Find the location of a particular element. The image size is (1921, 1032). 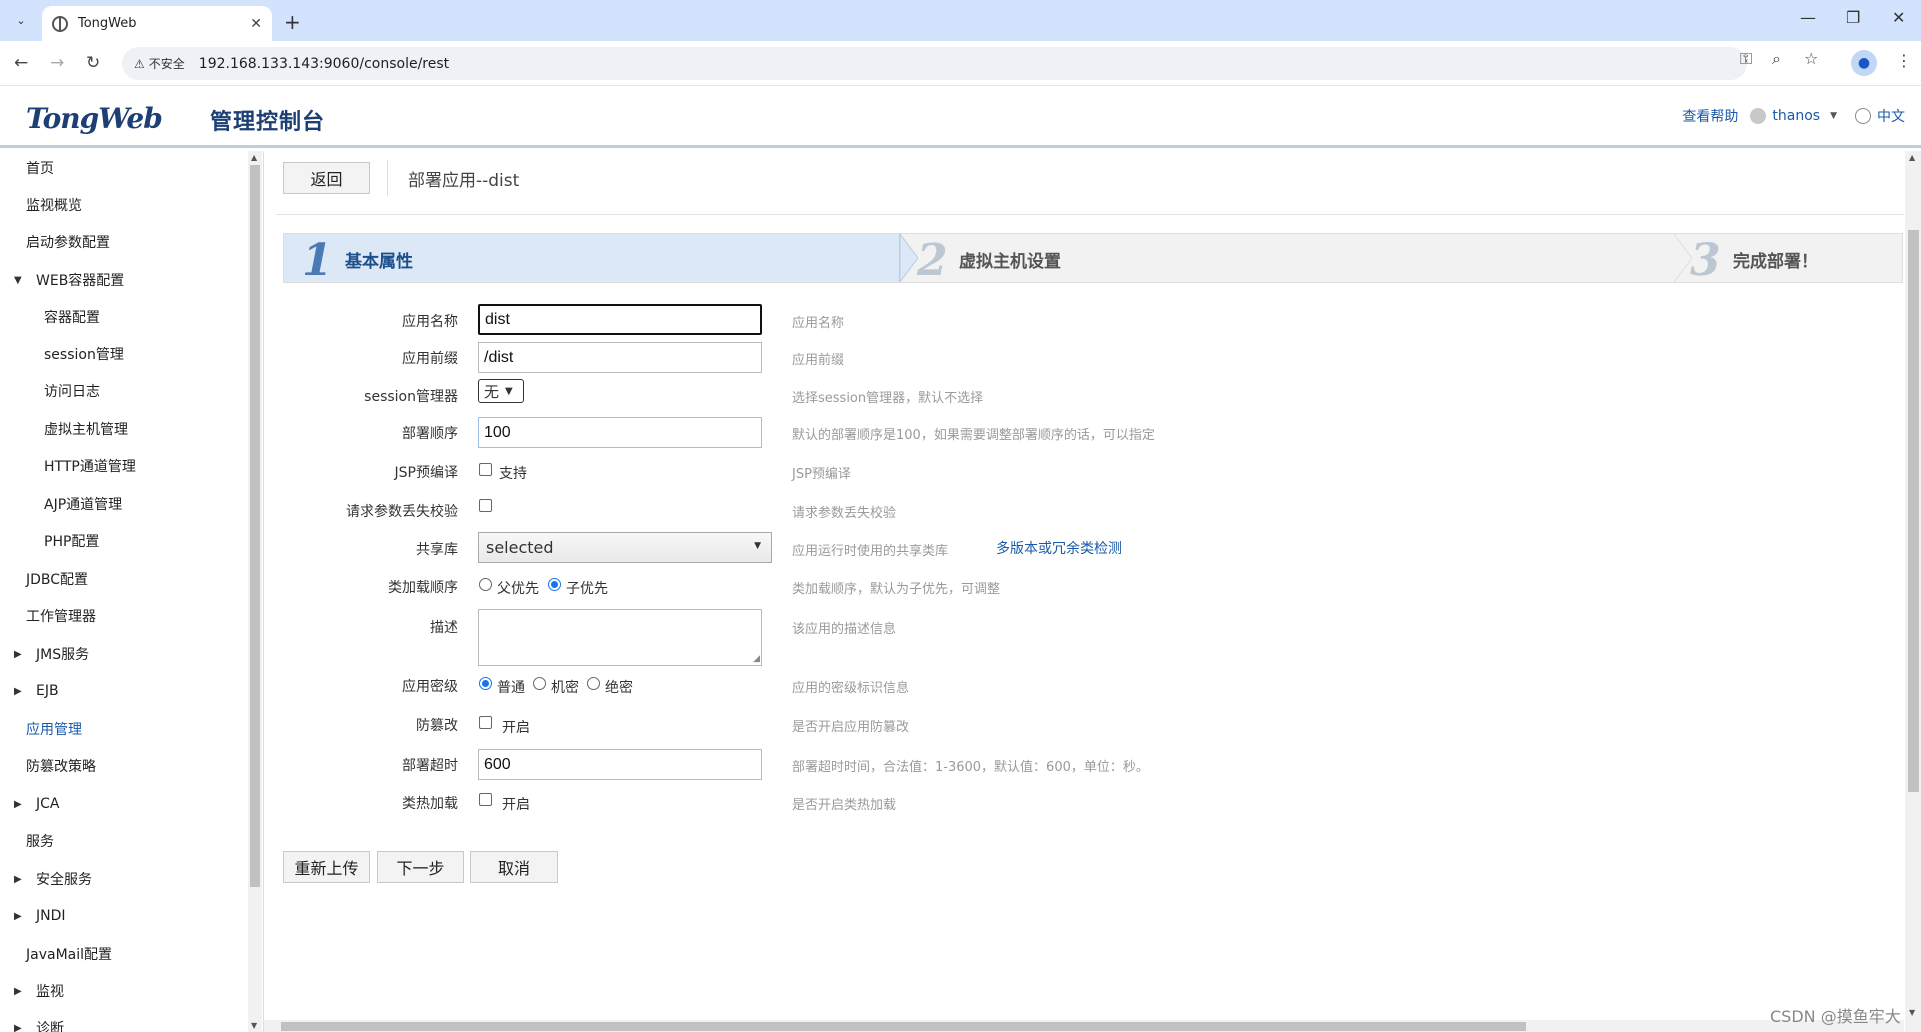

back-button: 返回 is located at coordinates (326, 178).